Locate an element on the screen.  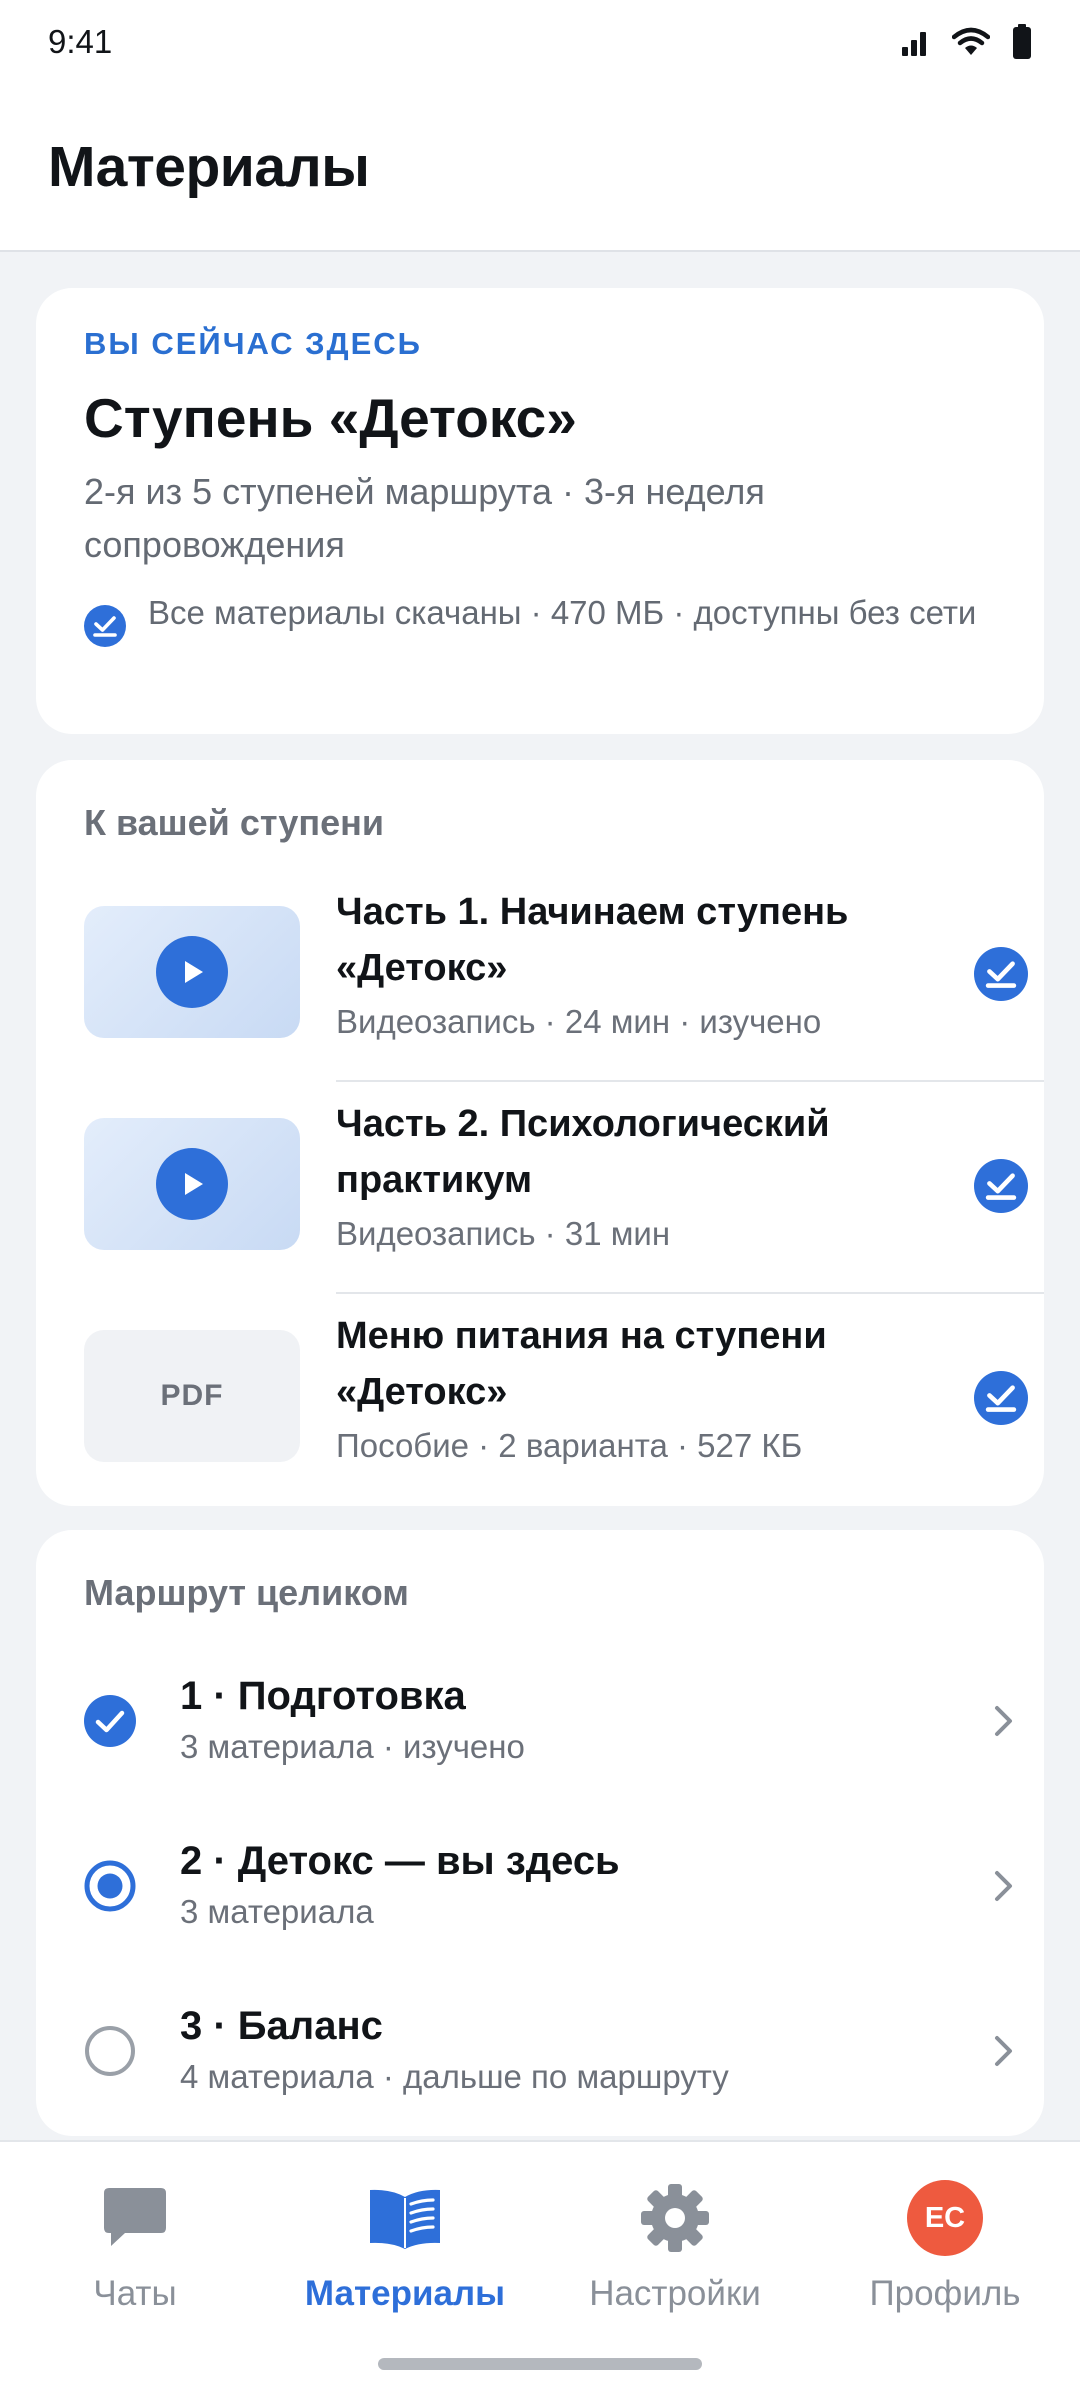
material-meta: Видеозапись · 24 мин · изучено is located at coordinates (579, 1021).